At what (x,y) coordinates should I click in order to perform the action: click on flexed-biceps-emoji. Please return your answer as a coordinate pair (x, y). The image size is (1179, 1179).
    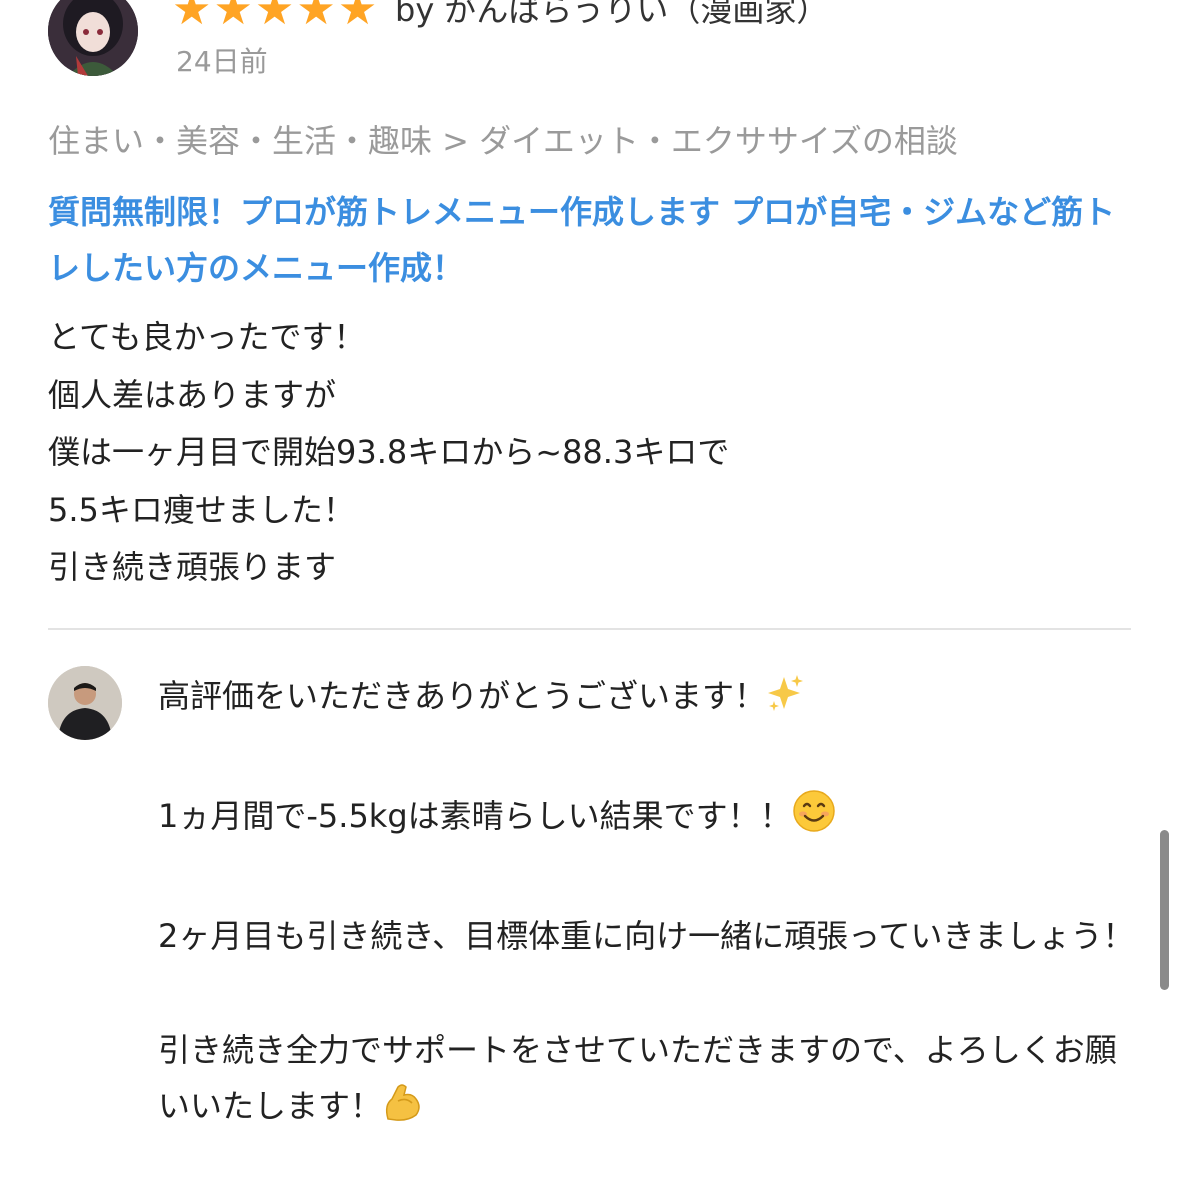
    Looking at the image, I should click on (403, 1110).